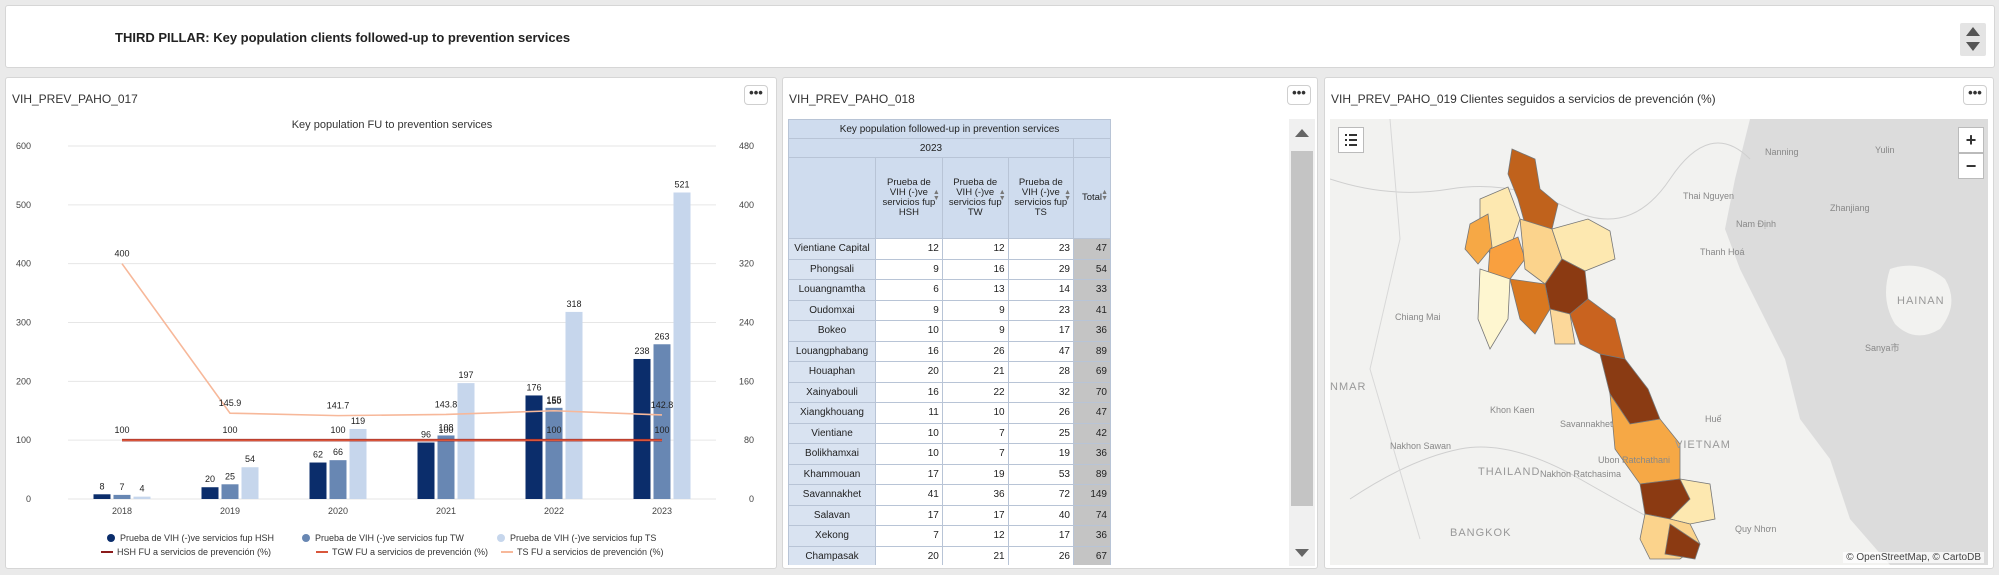 The height and width of the screenshot is (575, 1999). I want to click on bar-data-label: 176, so click(533, 387).